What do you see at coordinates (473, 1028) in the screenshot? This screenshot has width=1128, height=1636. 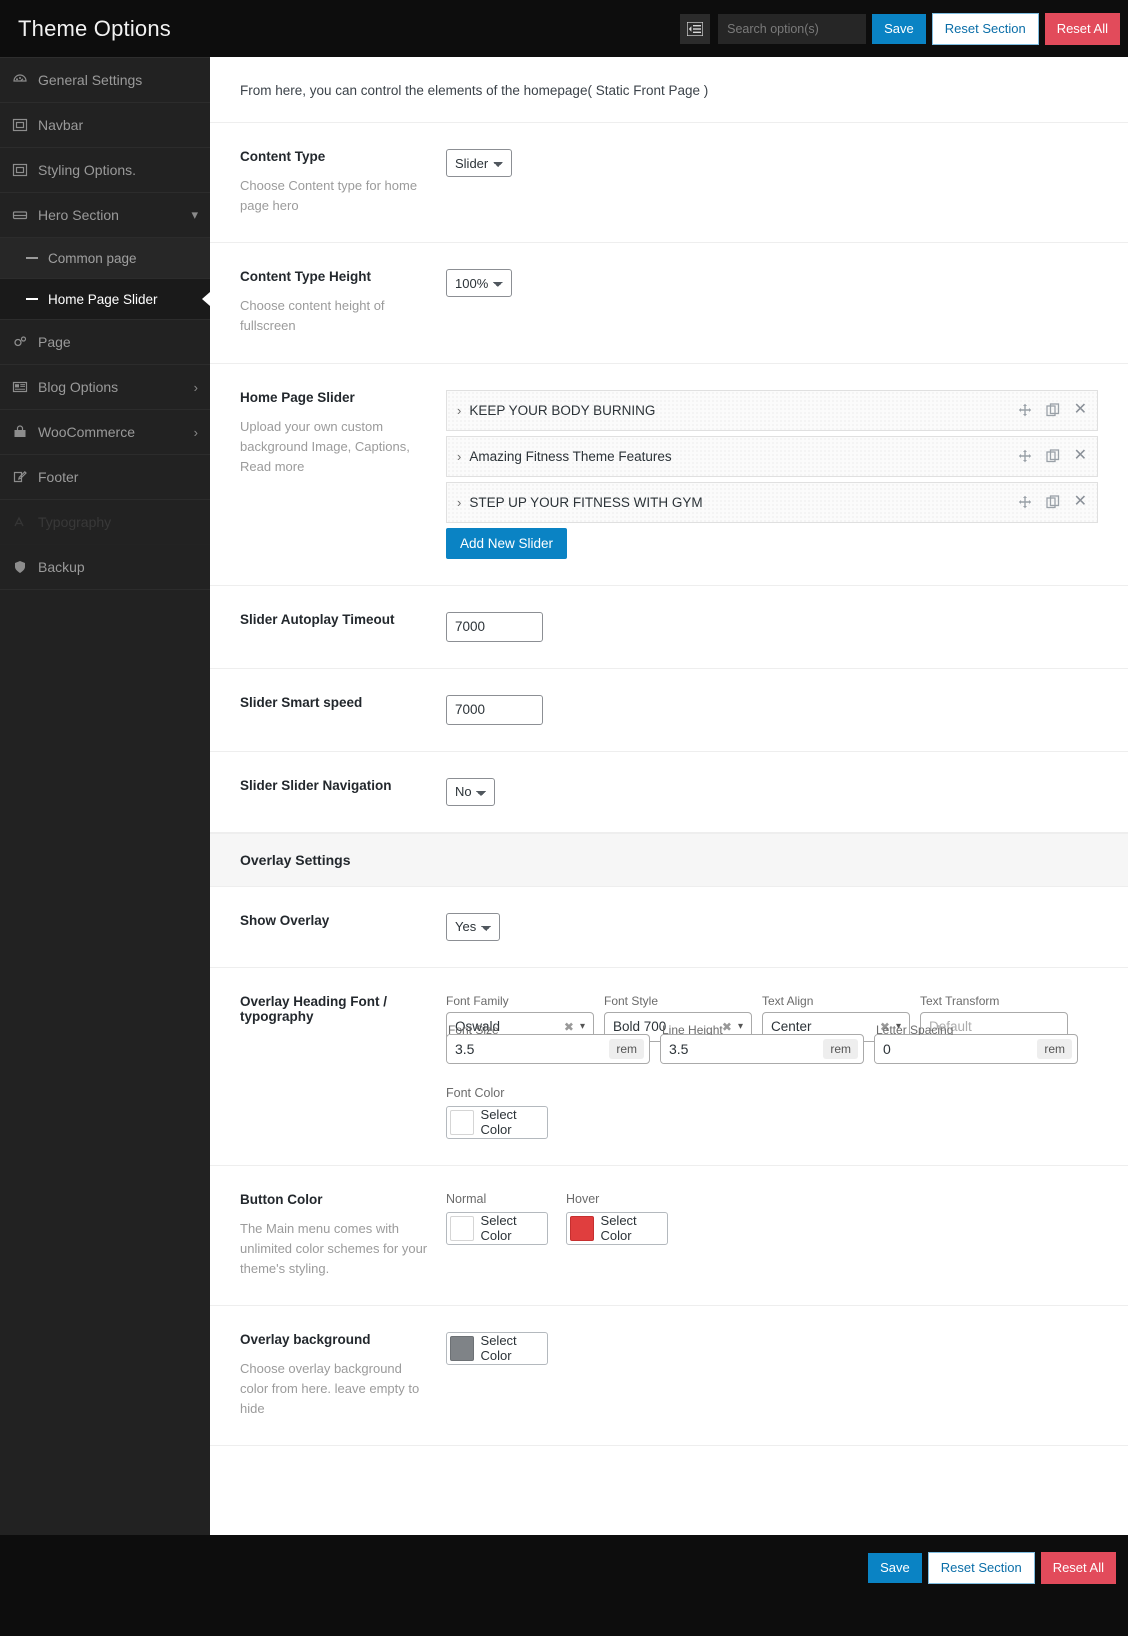 I see `font-size-label: Font Size` at bounding box center [473, 1028].